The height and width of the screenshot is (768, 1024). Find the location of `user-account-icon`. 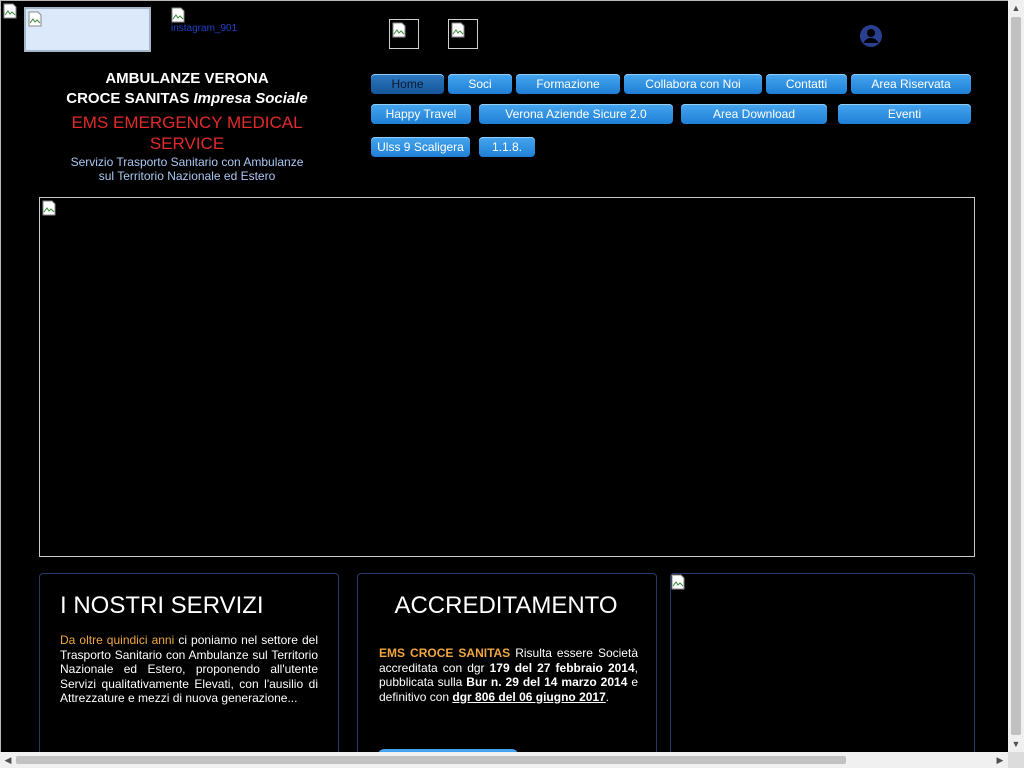

user-account-icon is located at coordinates (871, 36).